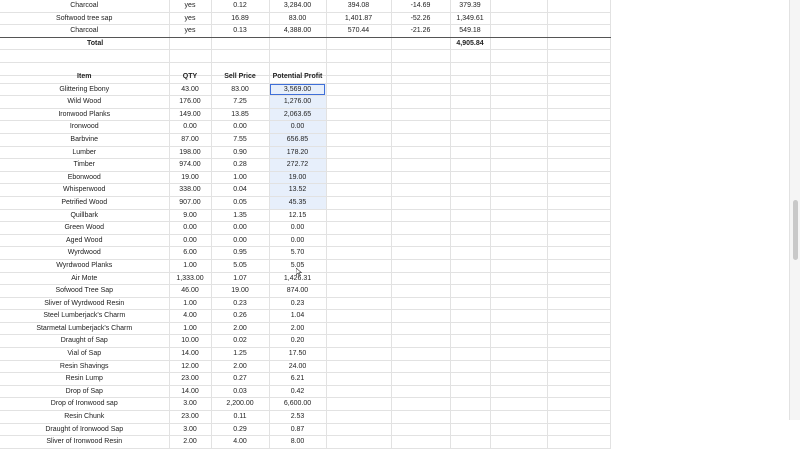 This screenshot has height=449, width=800. Describe the element at coordinates (240, 367) in the screenshot. I see `cell-price: 2.00` at that location.